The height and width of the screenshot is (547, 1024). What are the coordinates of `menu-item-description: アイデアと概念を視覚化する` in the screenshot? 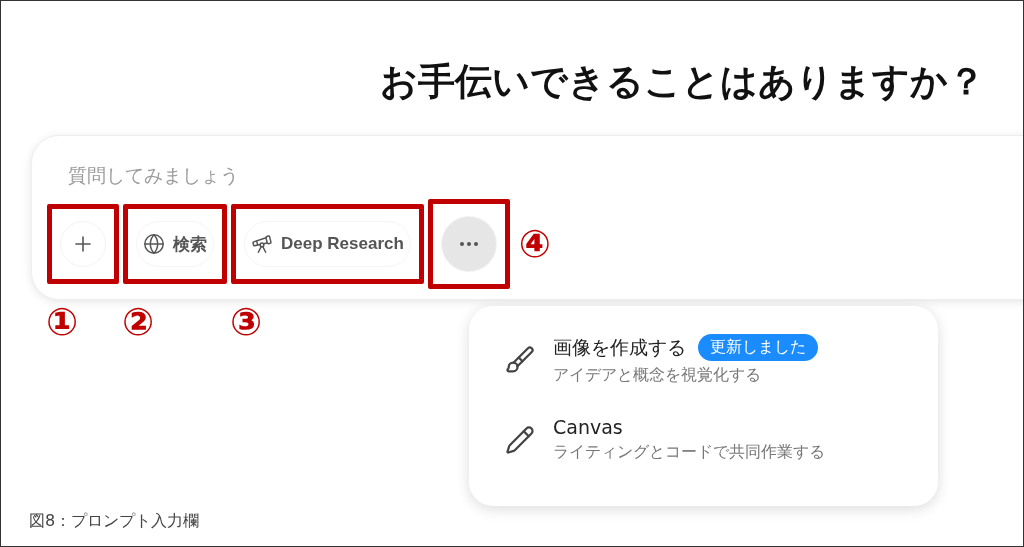 It's located at (657, 375).